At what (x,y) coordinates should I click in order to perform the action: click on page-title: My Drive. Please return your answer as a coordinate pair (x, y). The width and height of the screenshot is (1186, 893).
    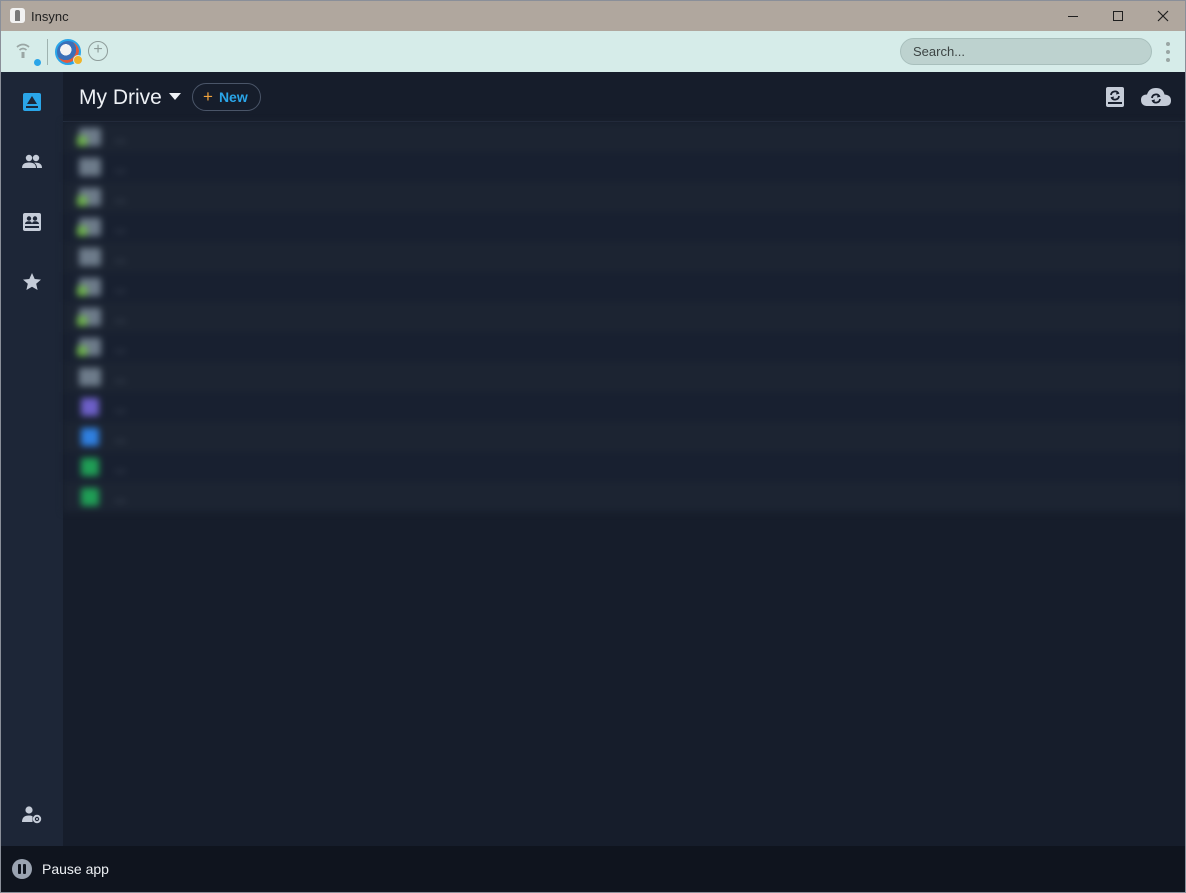
    Looking at the image, I should click on (120, 98).